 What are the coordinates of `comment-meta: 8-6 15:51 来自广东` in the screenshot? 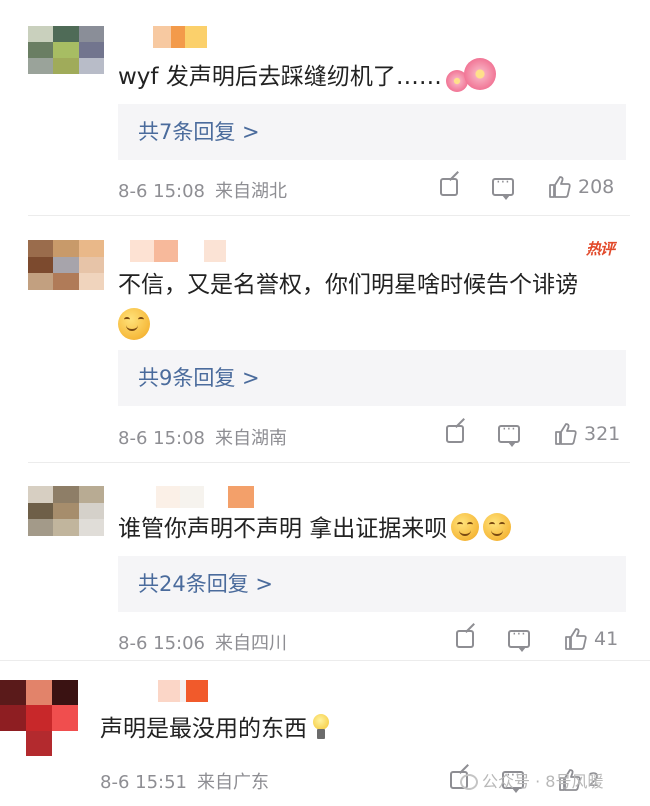 It's located at (184, 781).